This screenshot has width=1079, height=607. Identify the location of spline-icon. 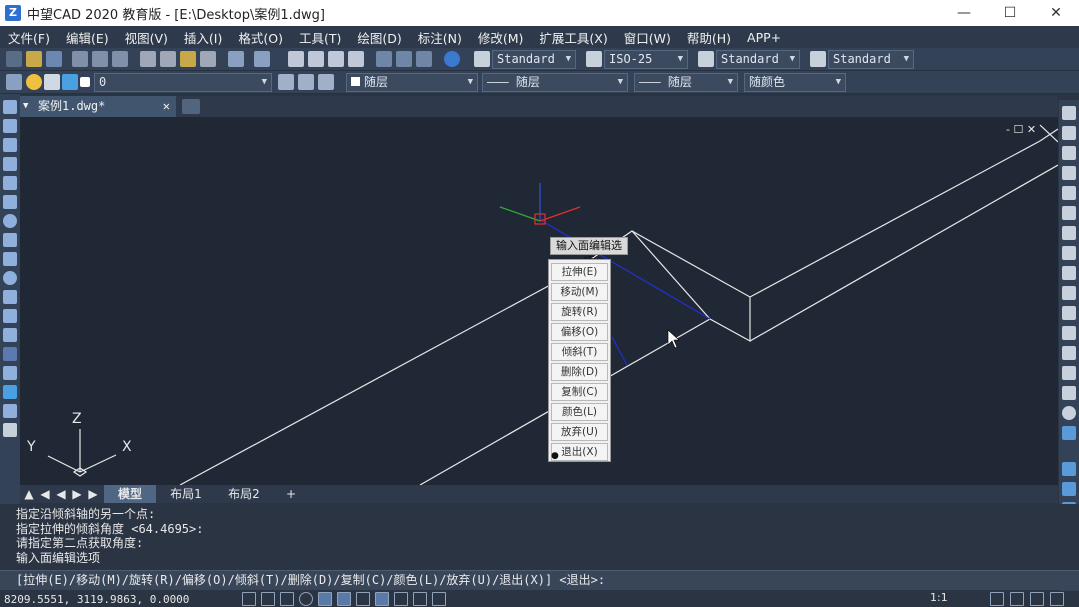
(10, 259).